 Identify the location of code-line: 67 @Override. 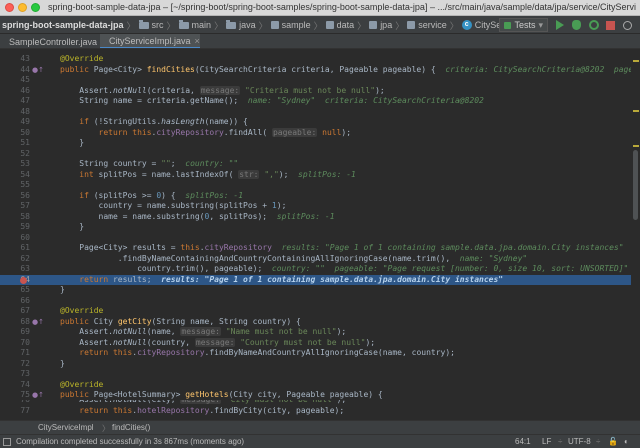
(62, 310).